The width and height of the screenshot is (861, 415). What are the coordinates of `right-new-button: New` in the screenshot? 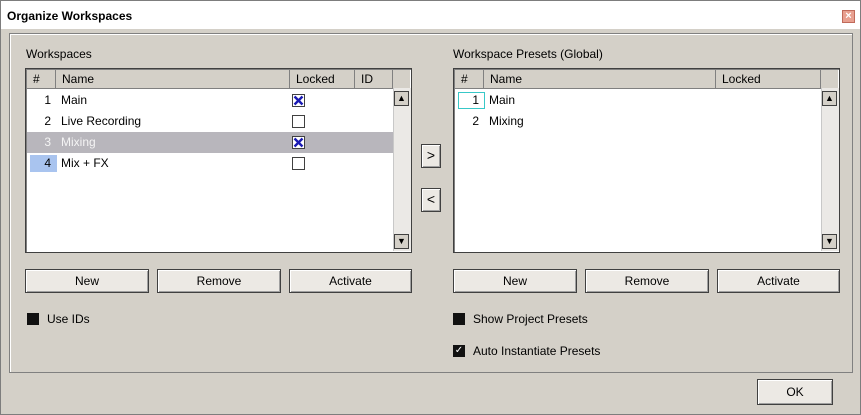 It's located at (515, 281).